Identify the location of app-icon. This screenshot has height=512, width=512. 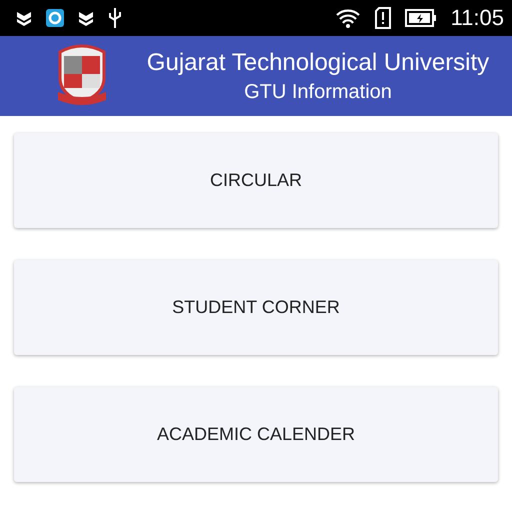
(55, 18).